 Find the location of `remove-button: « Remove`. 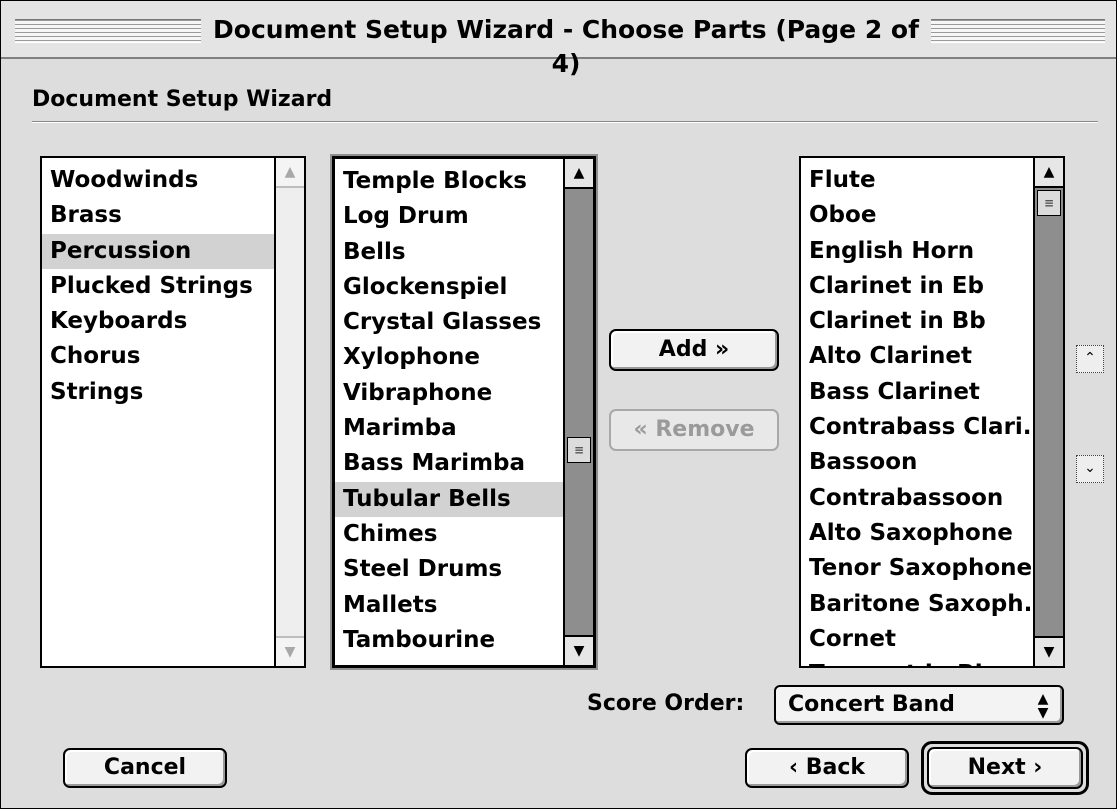

remove-button: « Remove is located at coordinates (694, 430).